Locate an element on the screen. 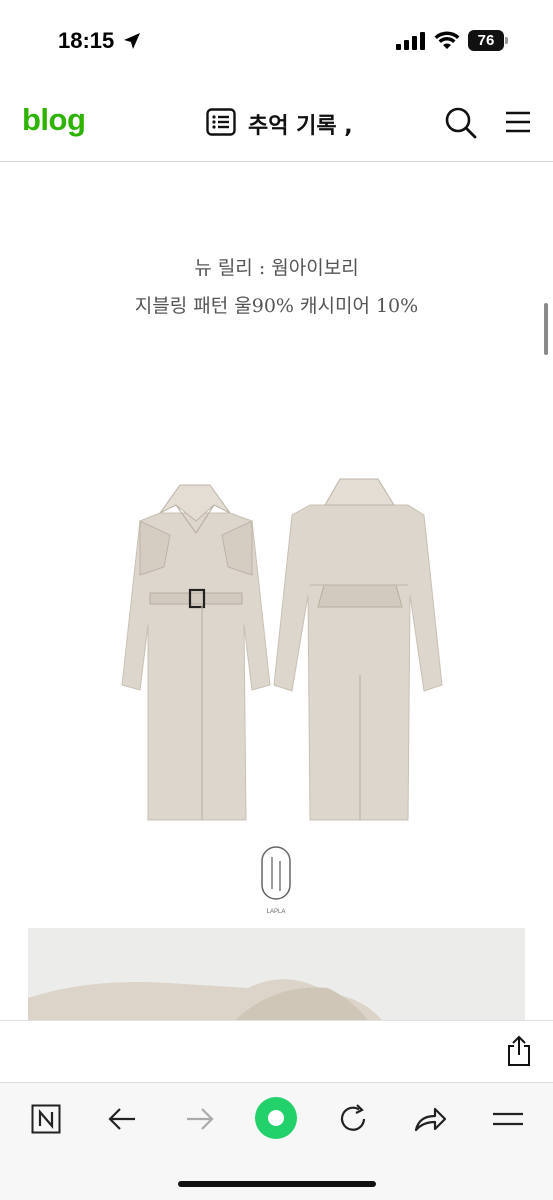  location-arrow-icon is located at coordinates (132, 41).